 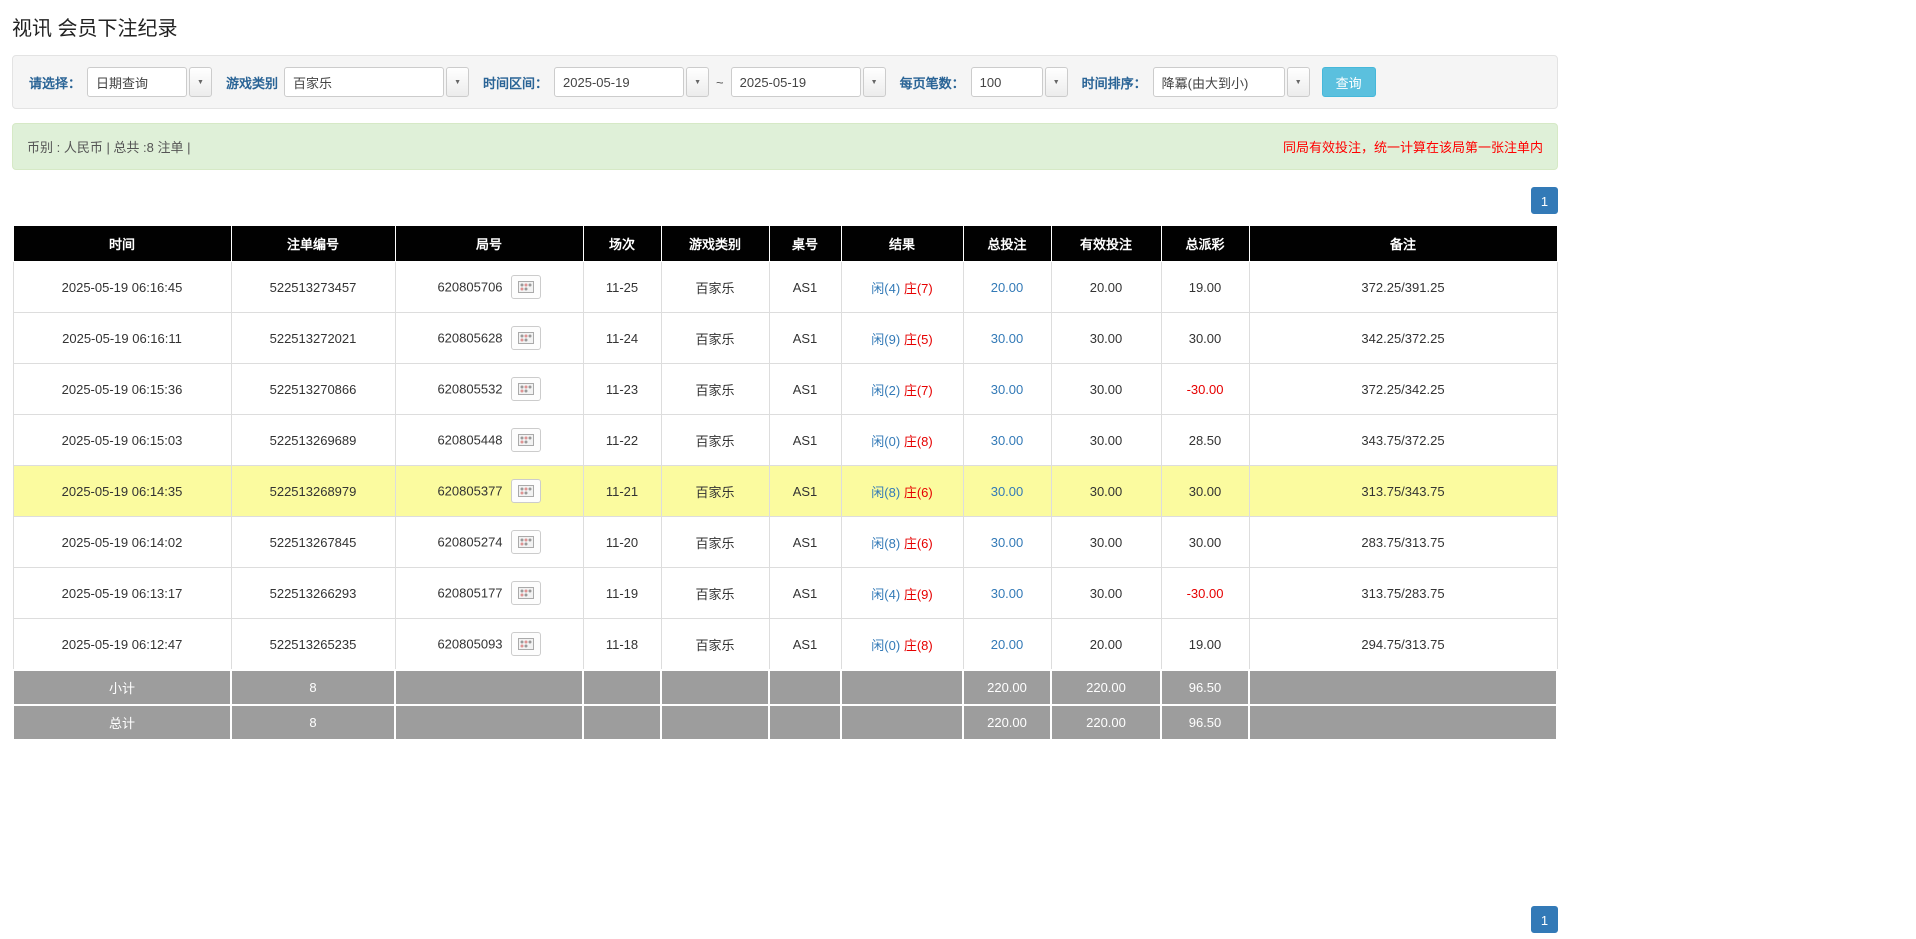 What do you see at coordinates (1106, 687) in the screenshot?
I see `subtotal-valid_bet-cell: 220.00` at bounding box center [1106, 687].